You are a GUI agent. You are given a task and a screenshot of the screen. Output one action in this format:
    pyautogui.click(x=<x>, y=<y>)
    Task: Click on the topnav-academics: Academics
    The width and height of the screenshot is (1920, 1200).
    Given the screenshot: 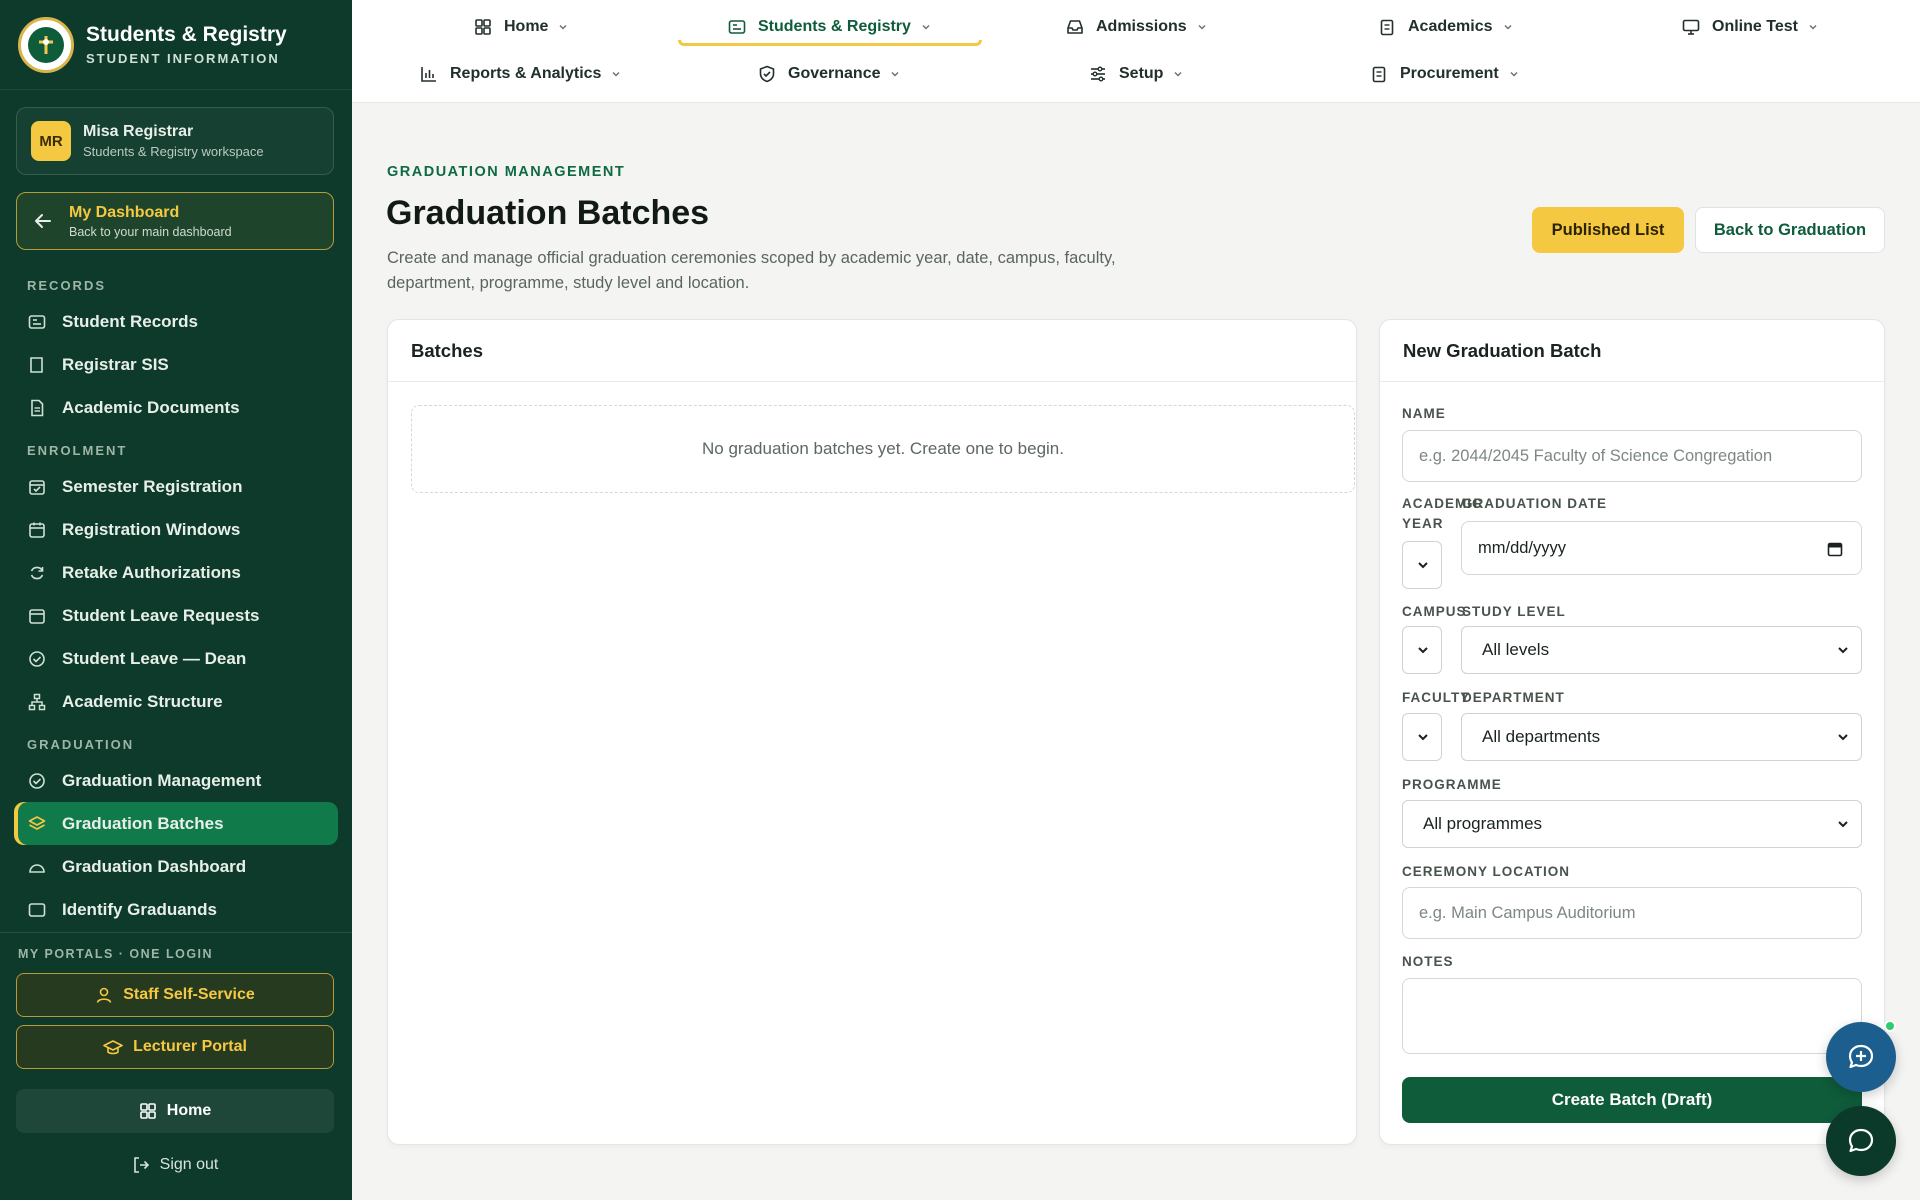 What is the action you would take?
    pyautogui.click(x=1445, y=27)
    